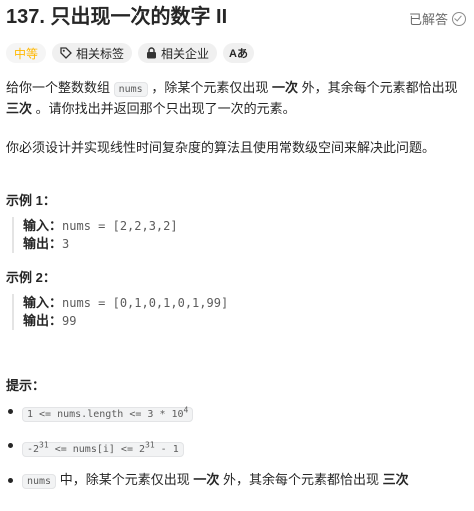 The width and height of the screenshot is (474, 511). Describe the element at coordinates (236, 447) in the screenshot. I see `constraint-item: -231 <= nums[i] <= 231 - 1` at that location.